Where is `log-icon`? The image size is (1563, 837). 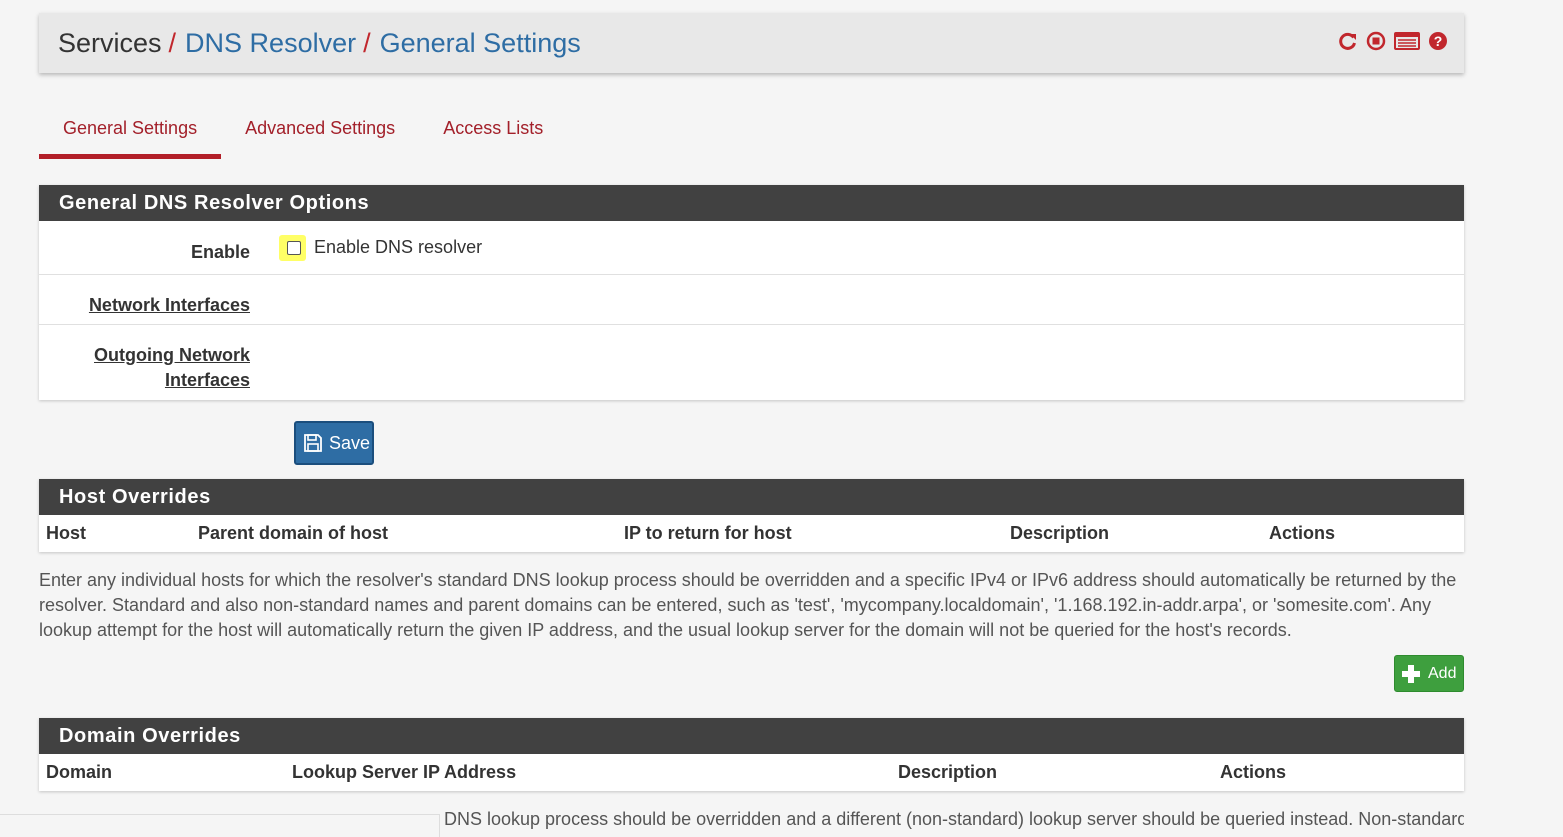
log-icon is located at coordinates (1407, 41).